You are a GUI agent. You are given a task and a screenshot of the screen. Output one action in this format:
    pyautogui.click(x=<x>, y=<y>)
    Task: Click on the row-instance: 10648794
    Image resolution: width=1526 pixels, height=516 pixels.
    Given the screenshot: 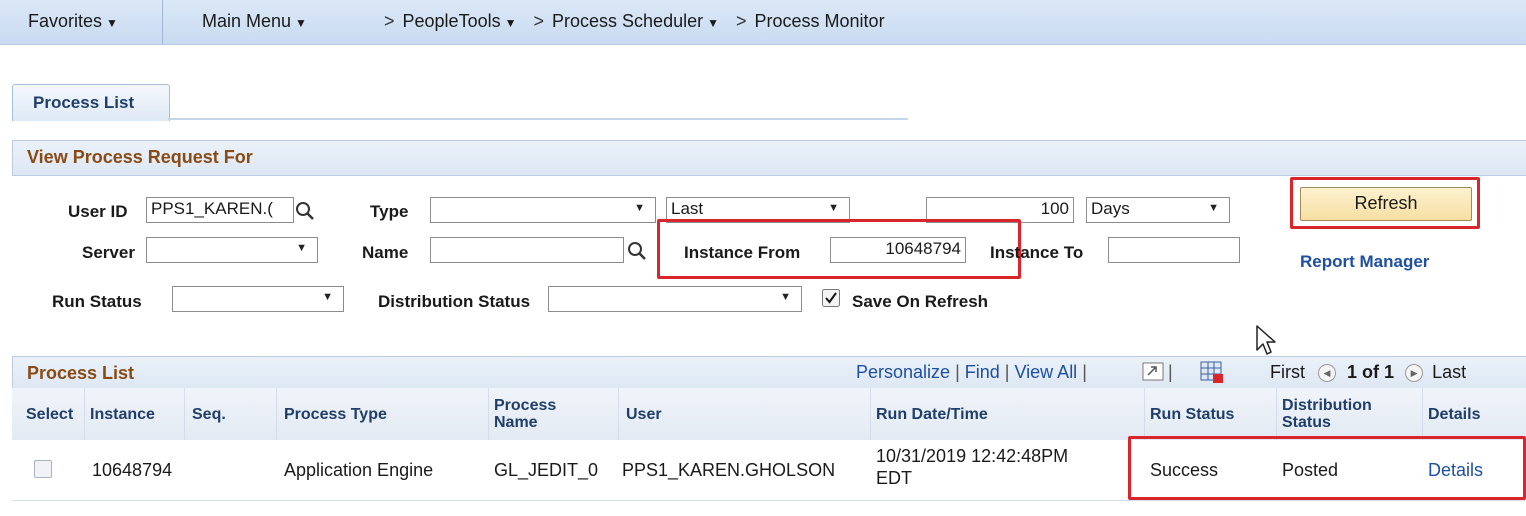 What is the action you would take?
    pyautogui.click(x=132, y=470)
    